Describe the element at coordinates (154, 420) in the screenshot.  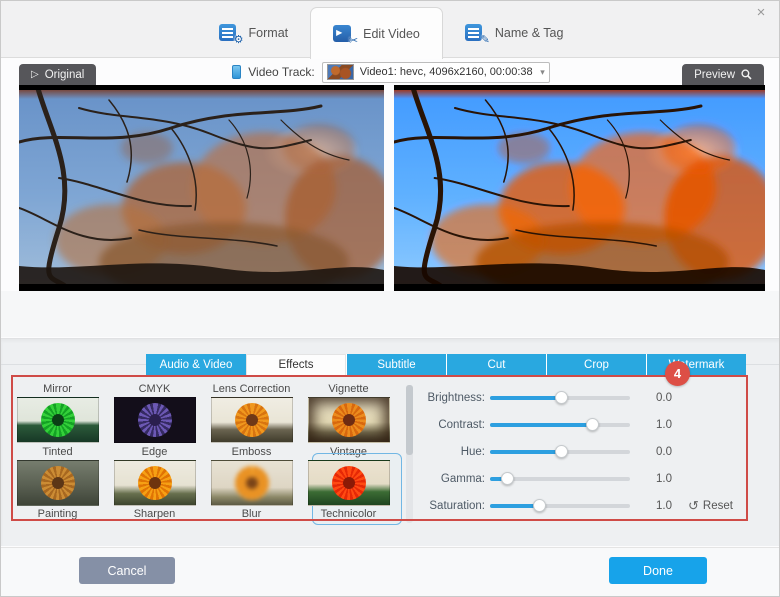
I see `effect-thumb-edge` at that location.